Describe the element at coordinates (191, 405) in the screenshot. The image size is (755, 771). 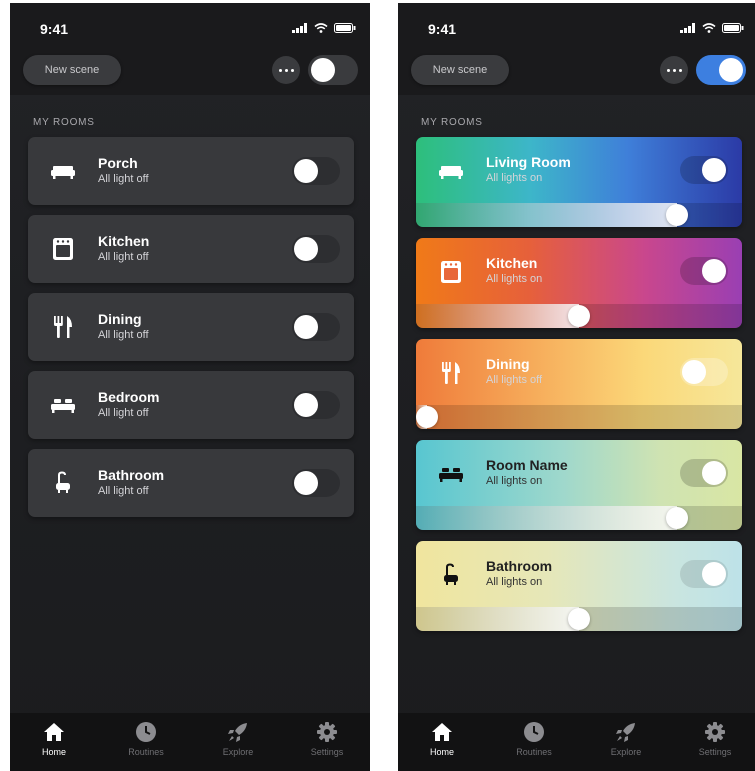
I see `room-card-bedroom: Bedroom All light off` at that location.